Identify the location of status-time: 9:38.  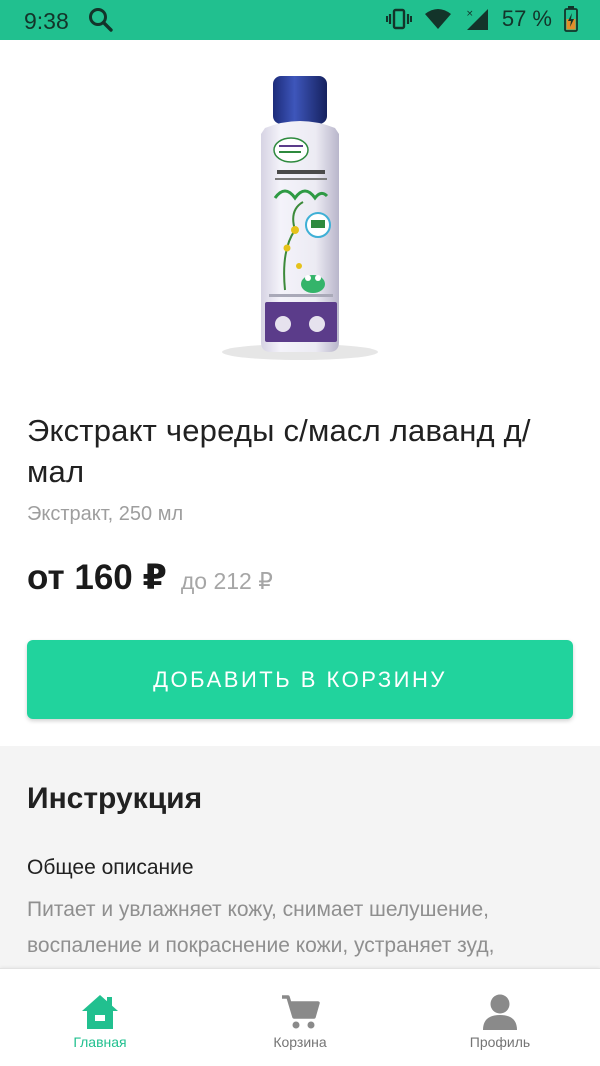
(46, 21).